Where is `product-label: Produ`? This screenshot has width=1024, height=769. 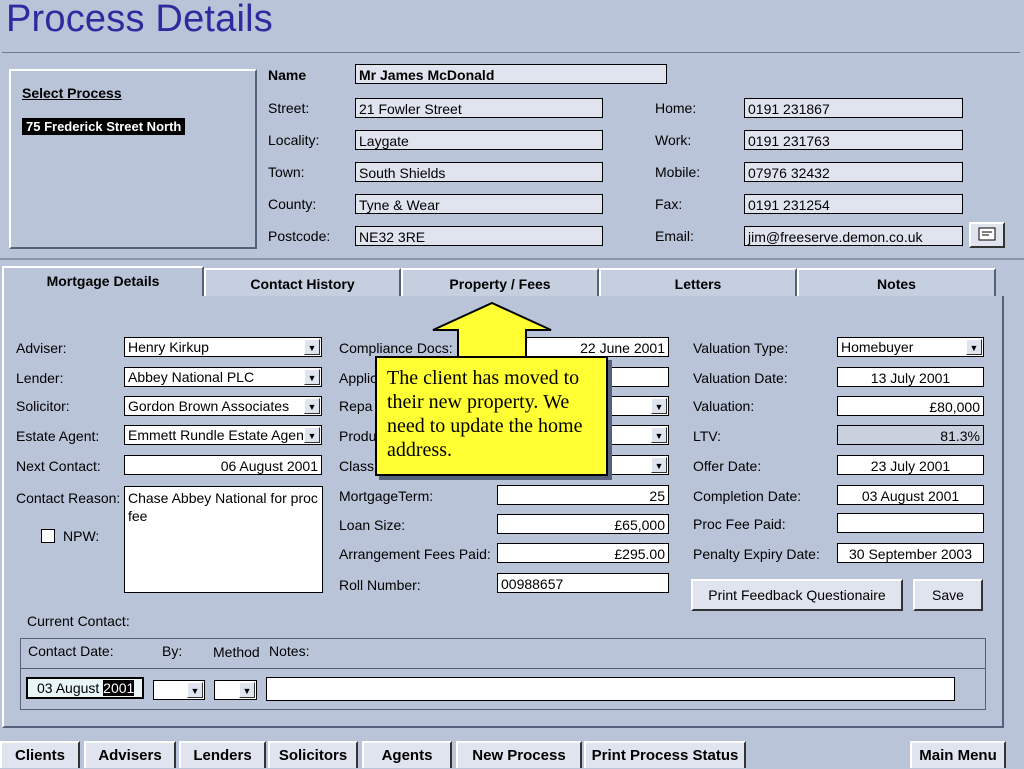
product-label: Produ is located at coordinates (358, 436).